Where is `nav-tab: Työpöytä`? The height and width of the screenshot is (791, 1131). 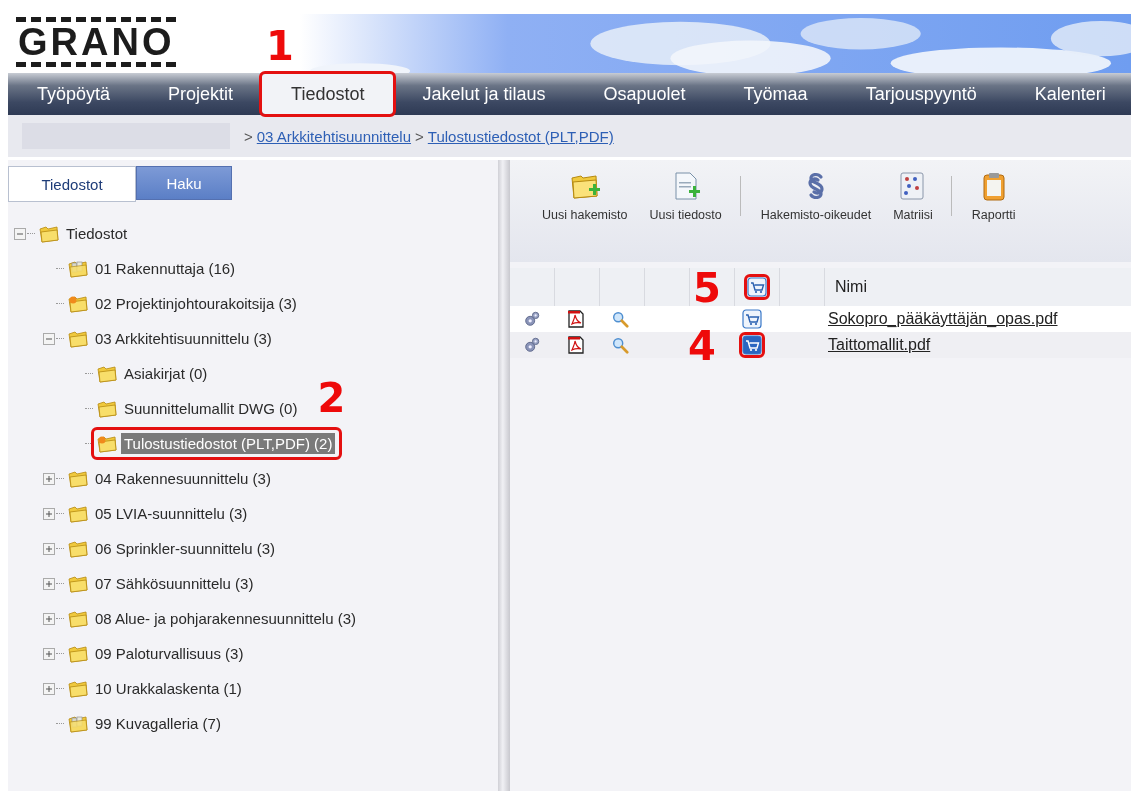
nav-tab: Työpöytä is located at coordinates (74, 94).